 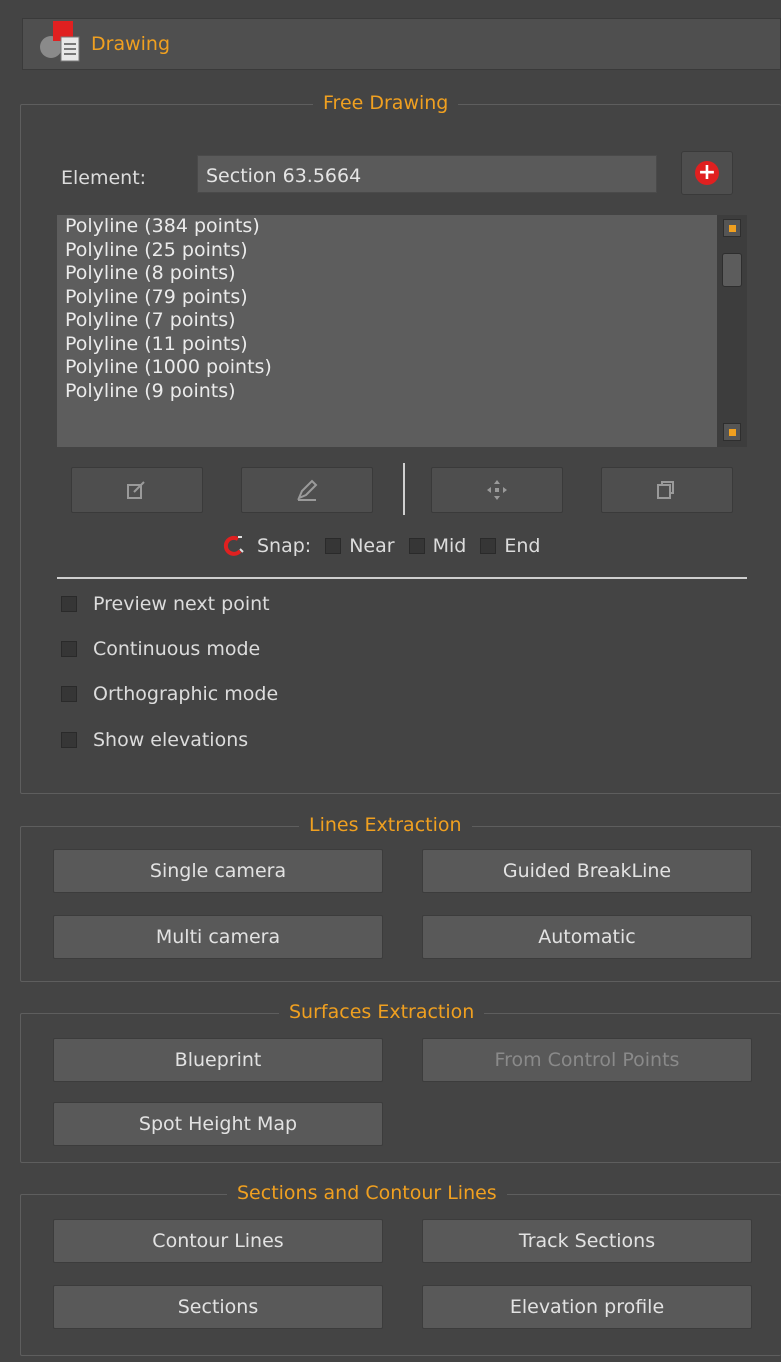 I want to click on draw-button, so click(x=307, y=490).